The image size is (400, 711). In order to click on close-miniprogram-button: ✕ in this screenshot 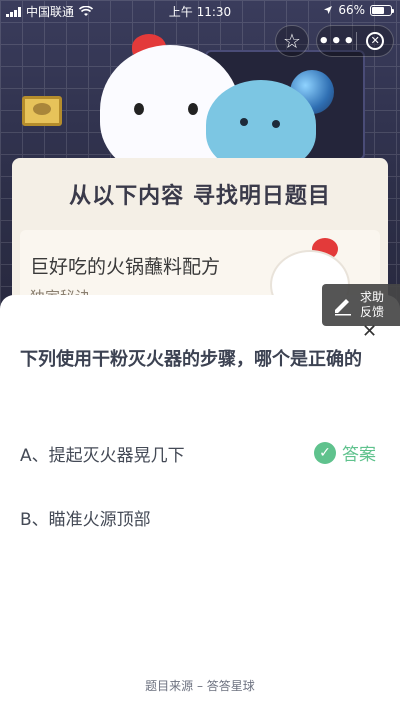, I will do `click(375, 41)`.